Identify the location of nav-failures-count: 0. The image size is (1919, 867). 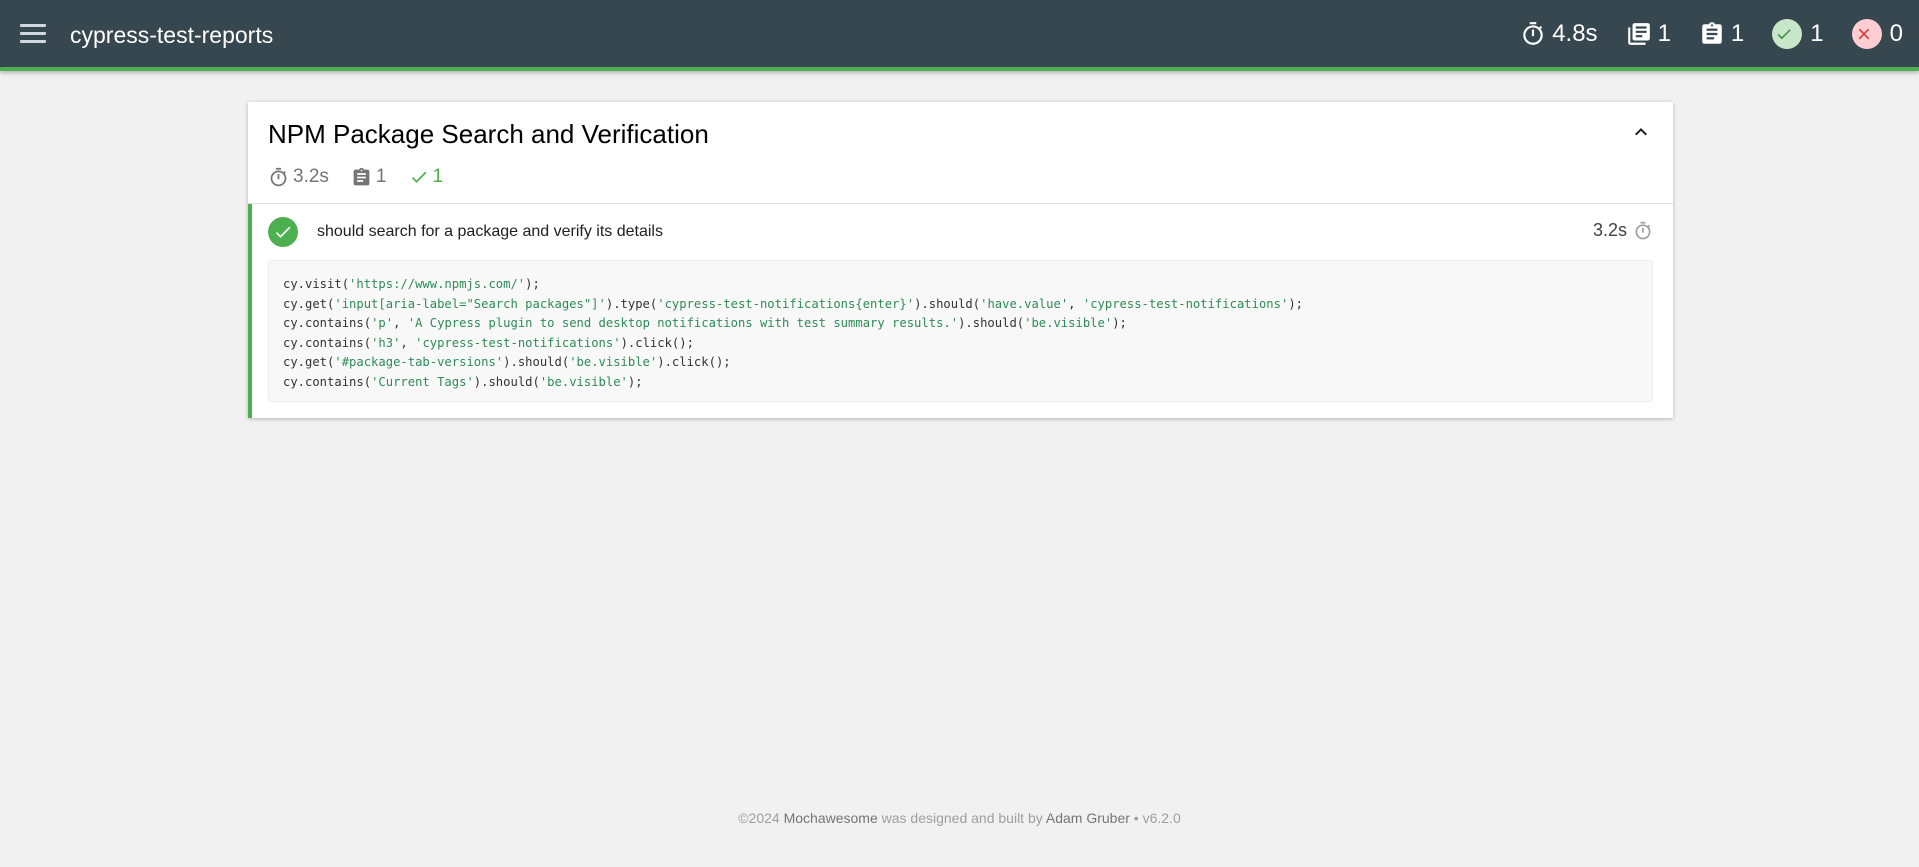
(1896, 33).